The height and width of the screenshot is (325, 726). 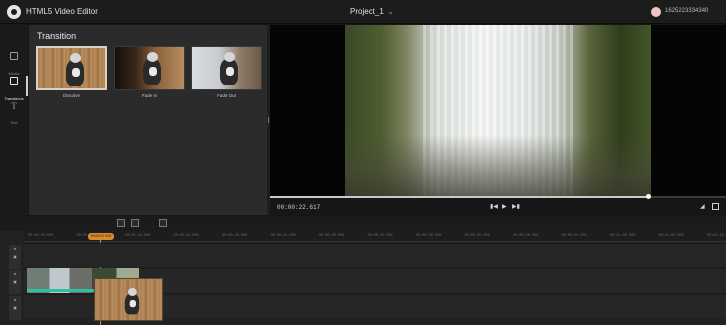 What do you see at coordinates (283, 236) in the screenshot?
I see `ruler-tick: 00:00:25.000` at bounding box center [283, 236].